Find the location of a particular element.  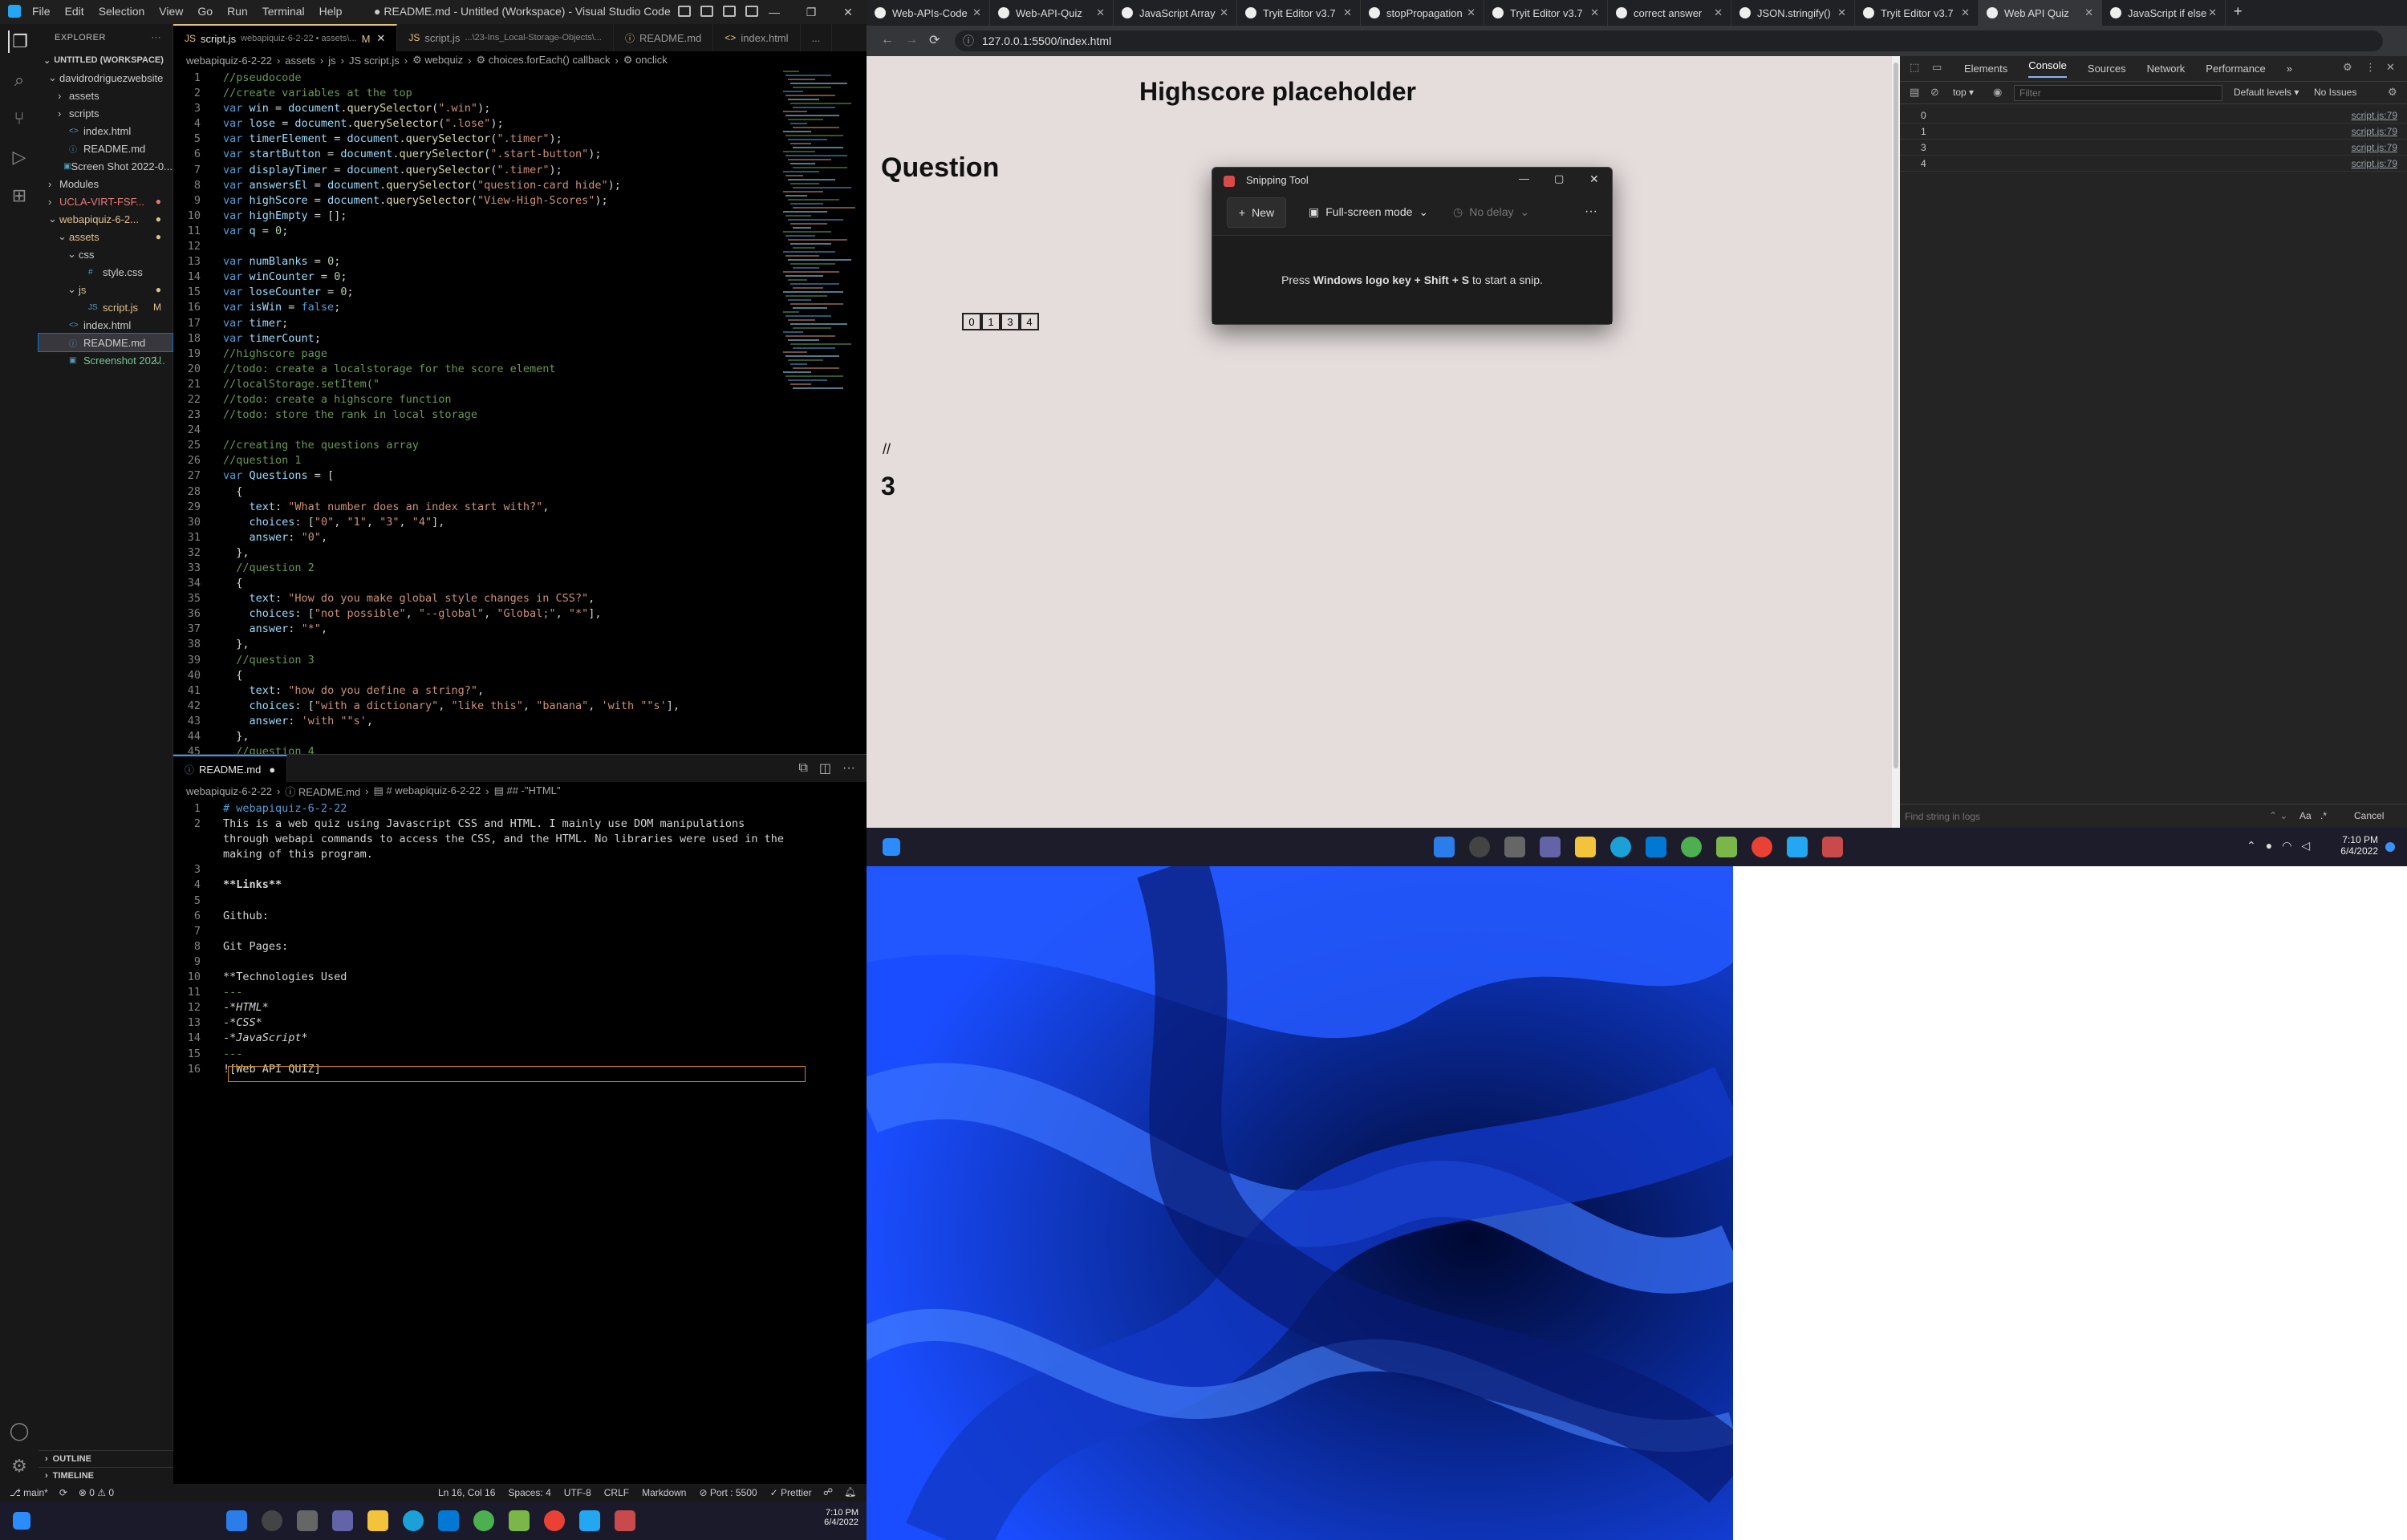

editor-tab: <> index.html is located at coordinates (757, 37).